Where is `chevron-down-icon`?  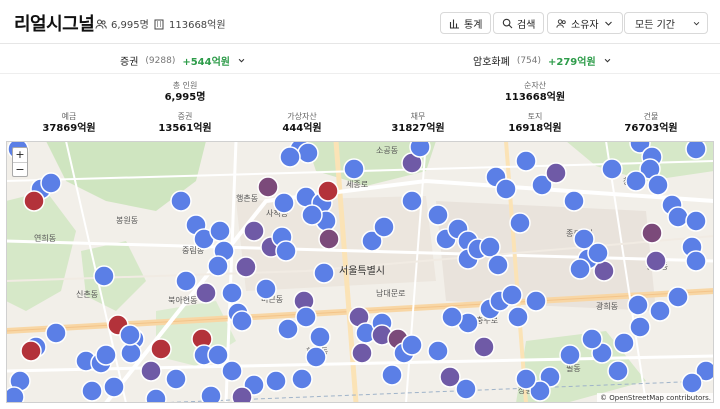 chevron-down-icon is located at coordinates (241, 60).